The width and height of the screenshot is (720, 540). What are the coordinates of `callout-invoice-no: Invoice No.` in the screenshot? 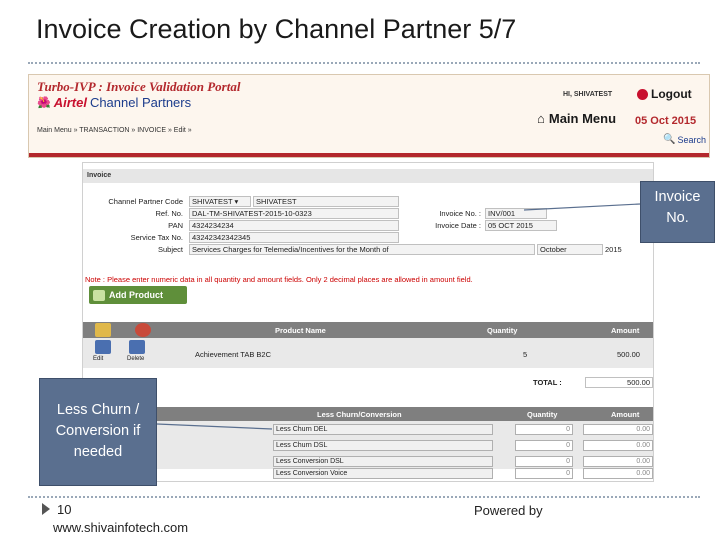 It's located at (677, 212).